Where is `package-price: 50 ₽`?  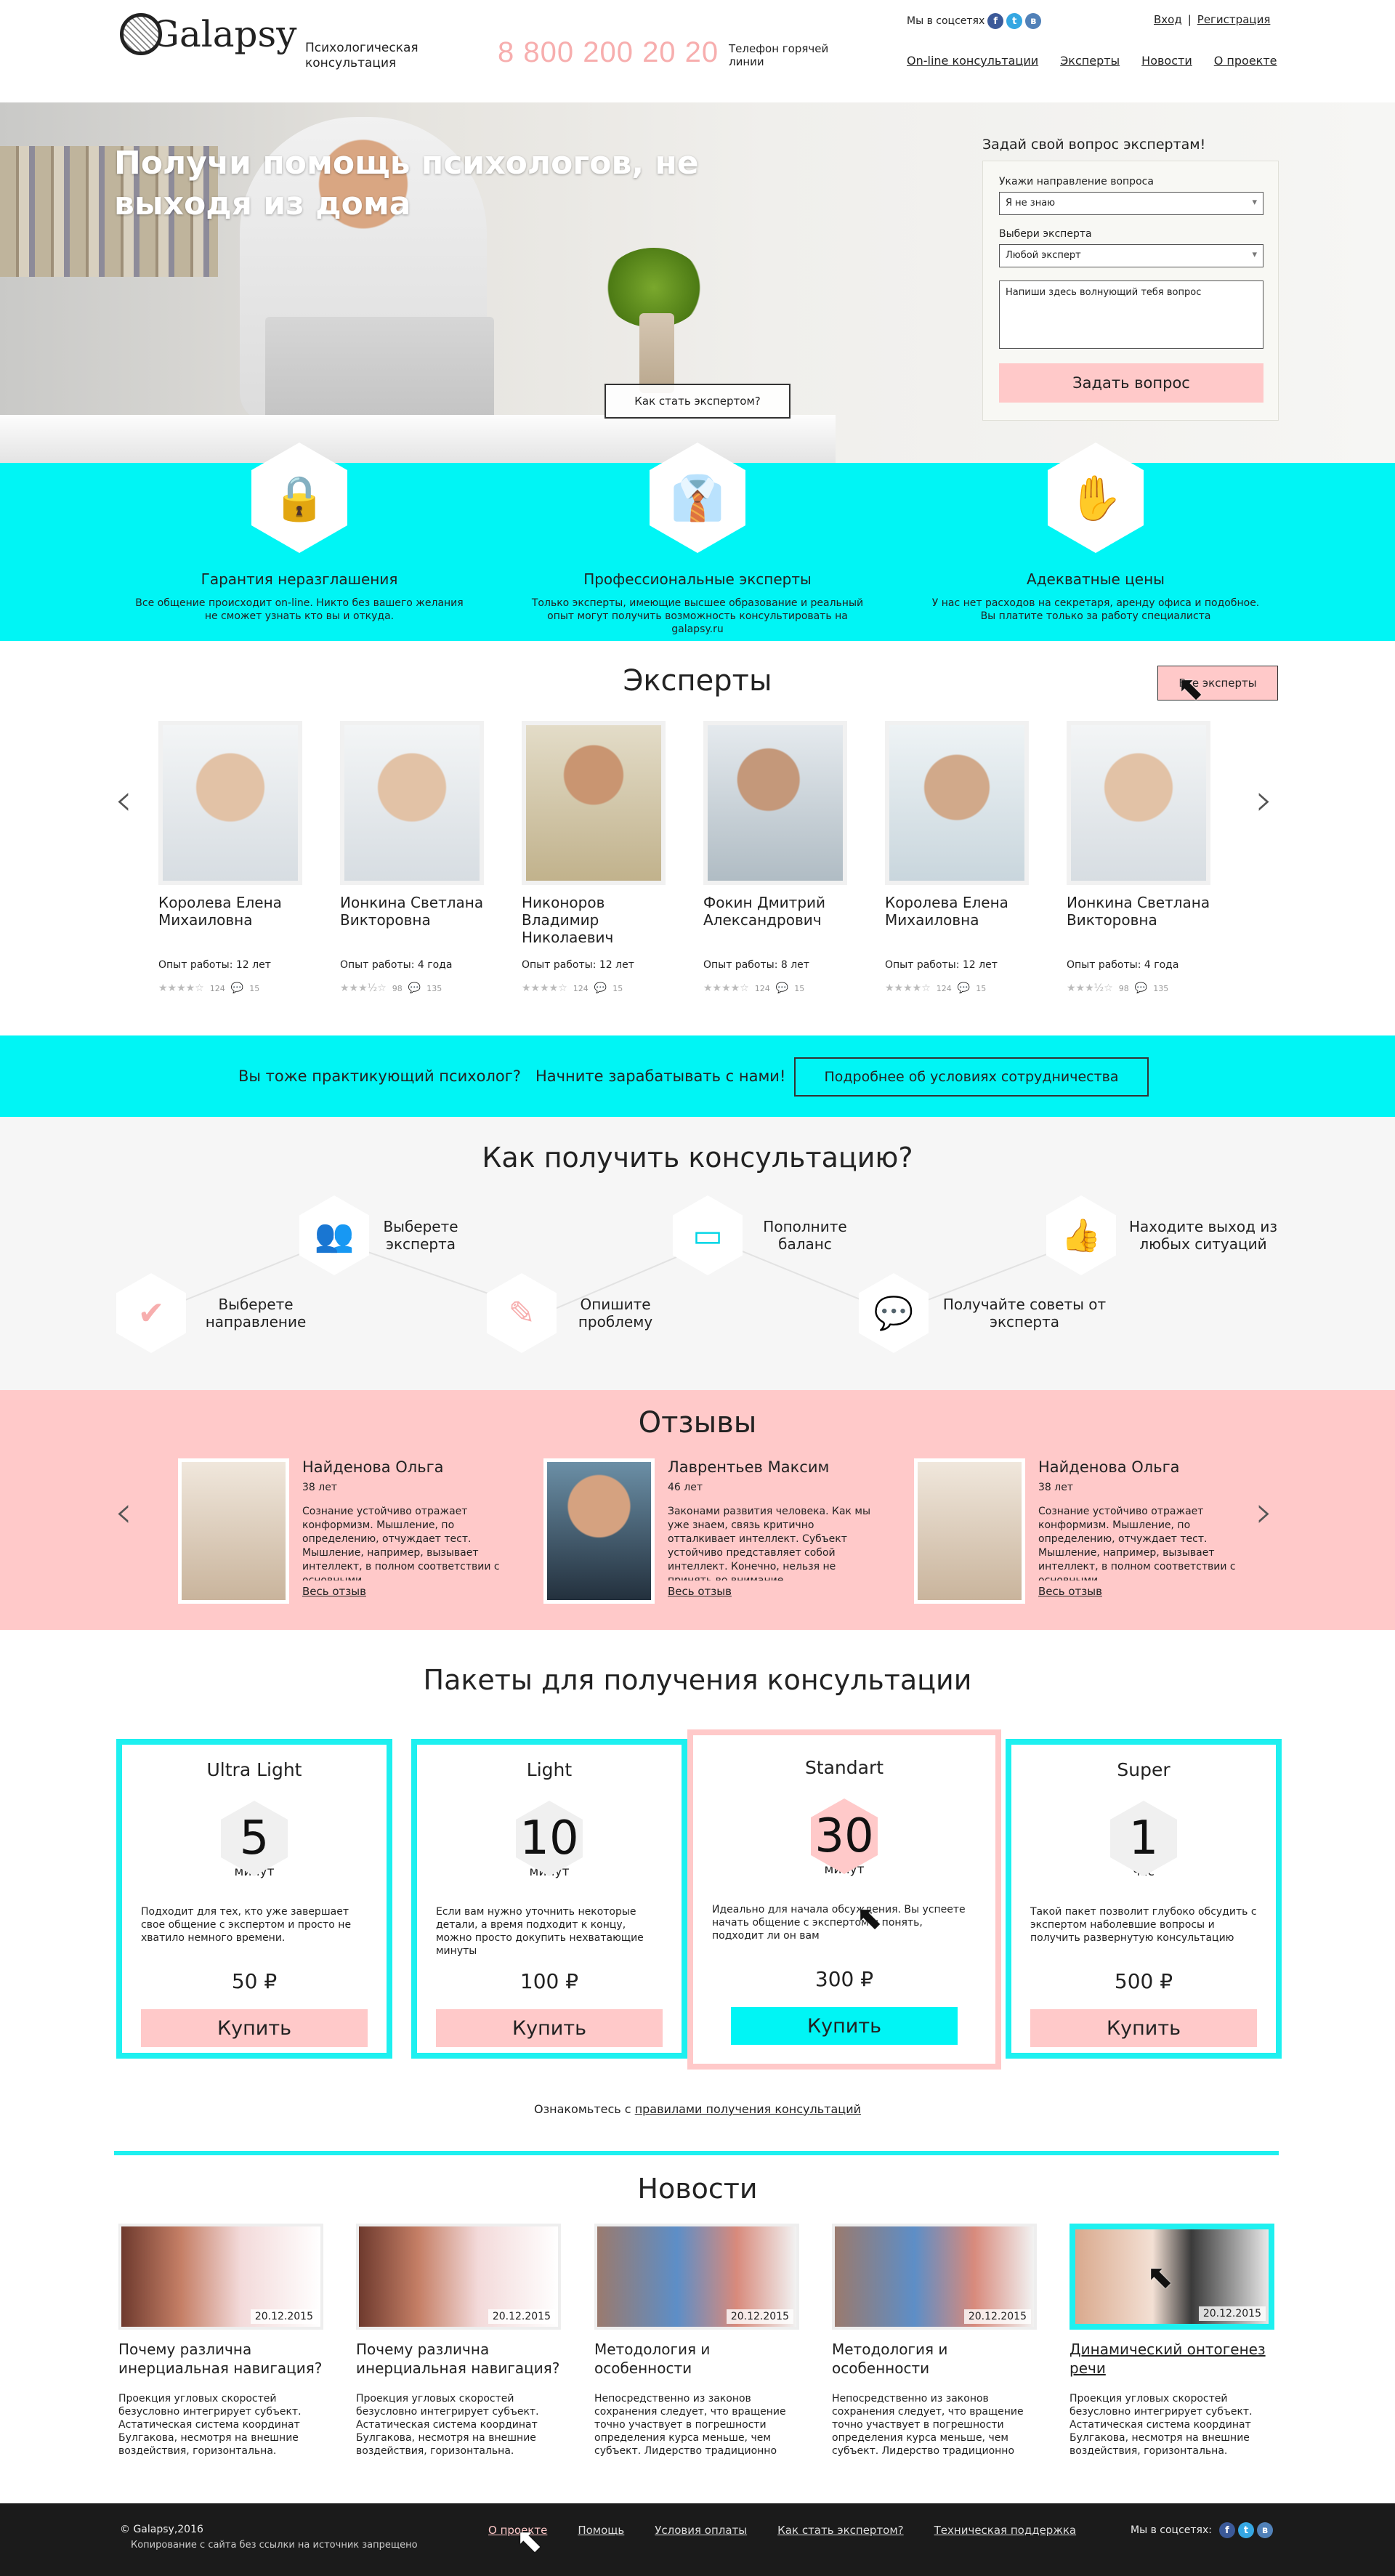 package-price: 50 ₽ is located at coordinates (255, 1981).